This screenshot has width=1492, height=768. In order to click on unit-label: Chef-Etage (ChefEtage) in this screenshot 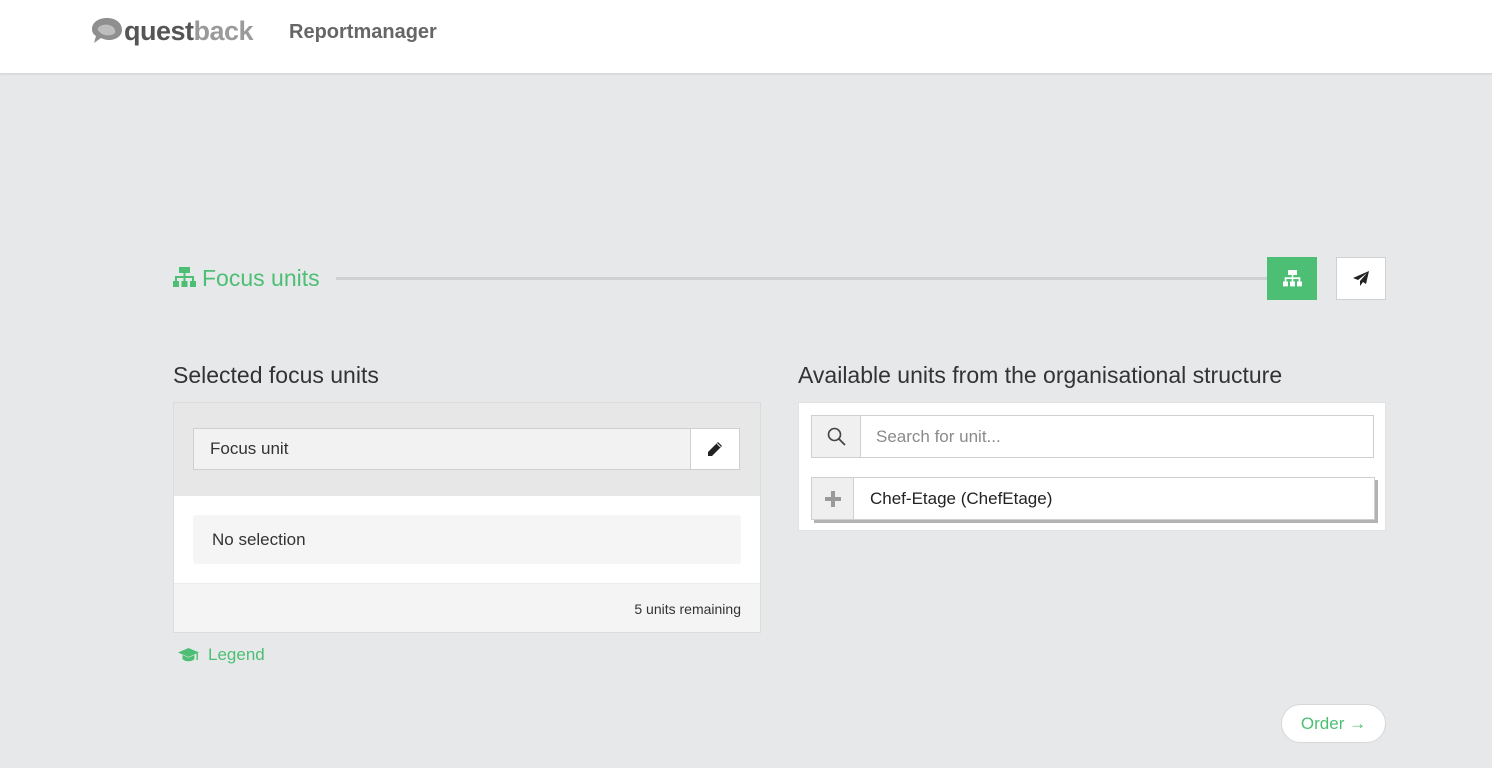, I will do `click(961, 498)`.